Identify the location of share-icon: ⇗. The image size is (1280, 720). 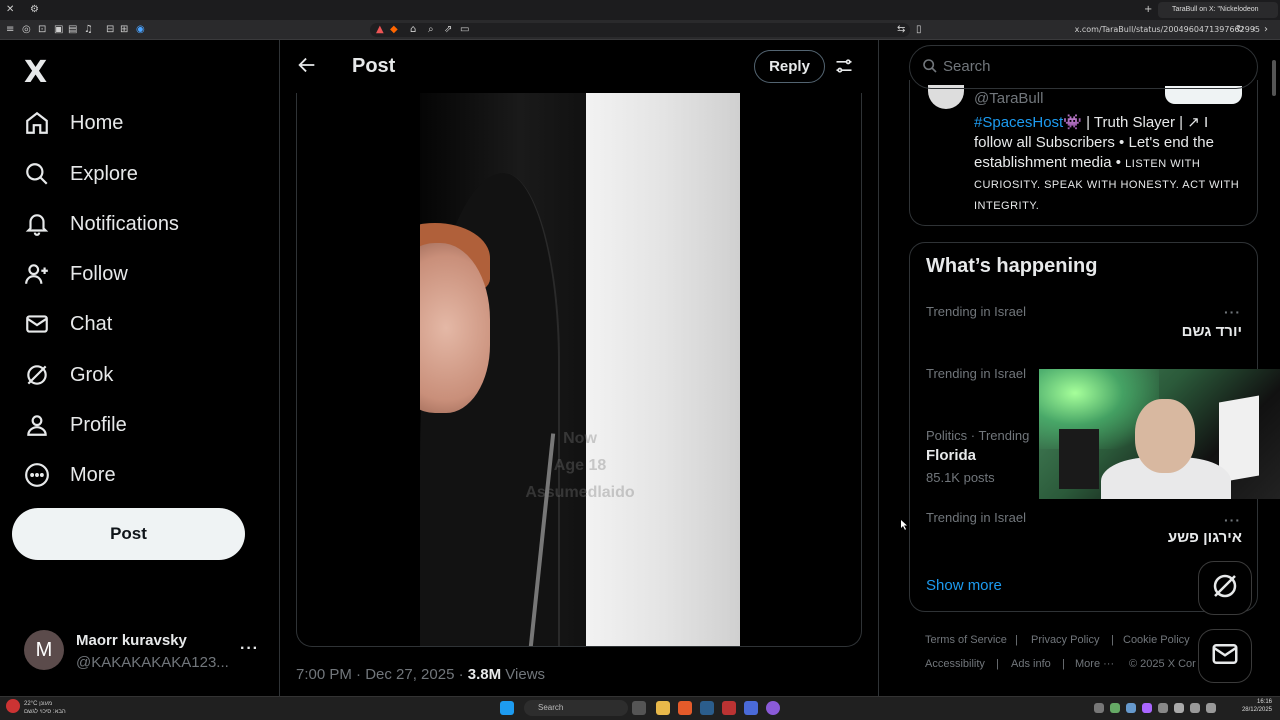
(448, 30).